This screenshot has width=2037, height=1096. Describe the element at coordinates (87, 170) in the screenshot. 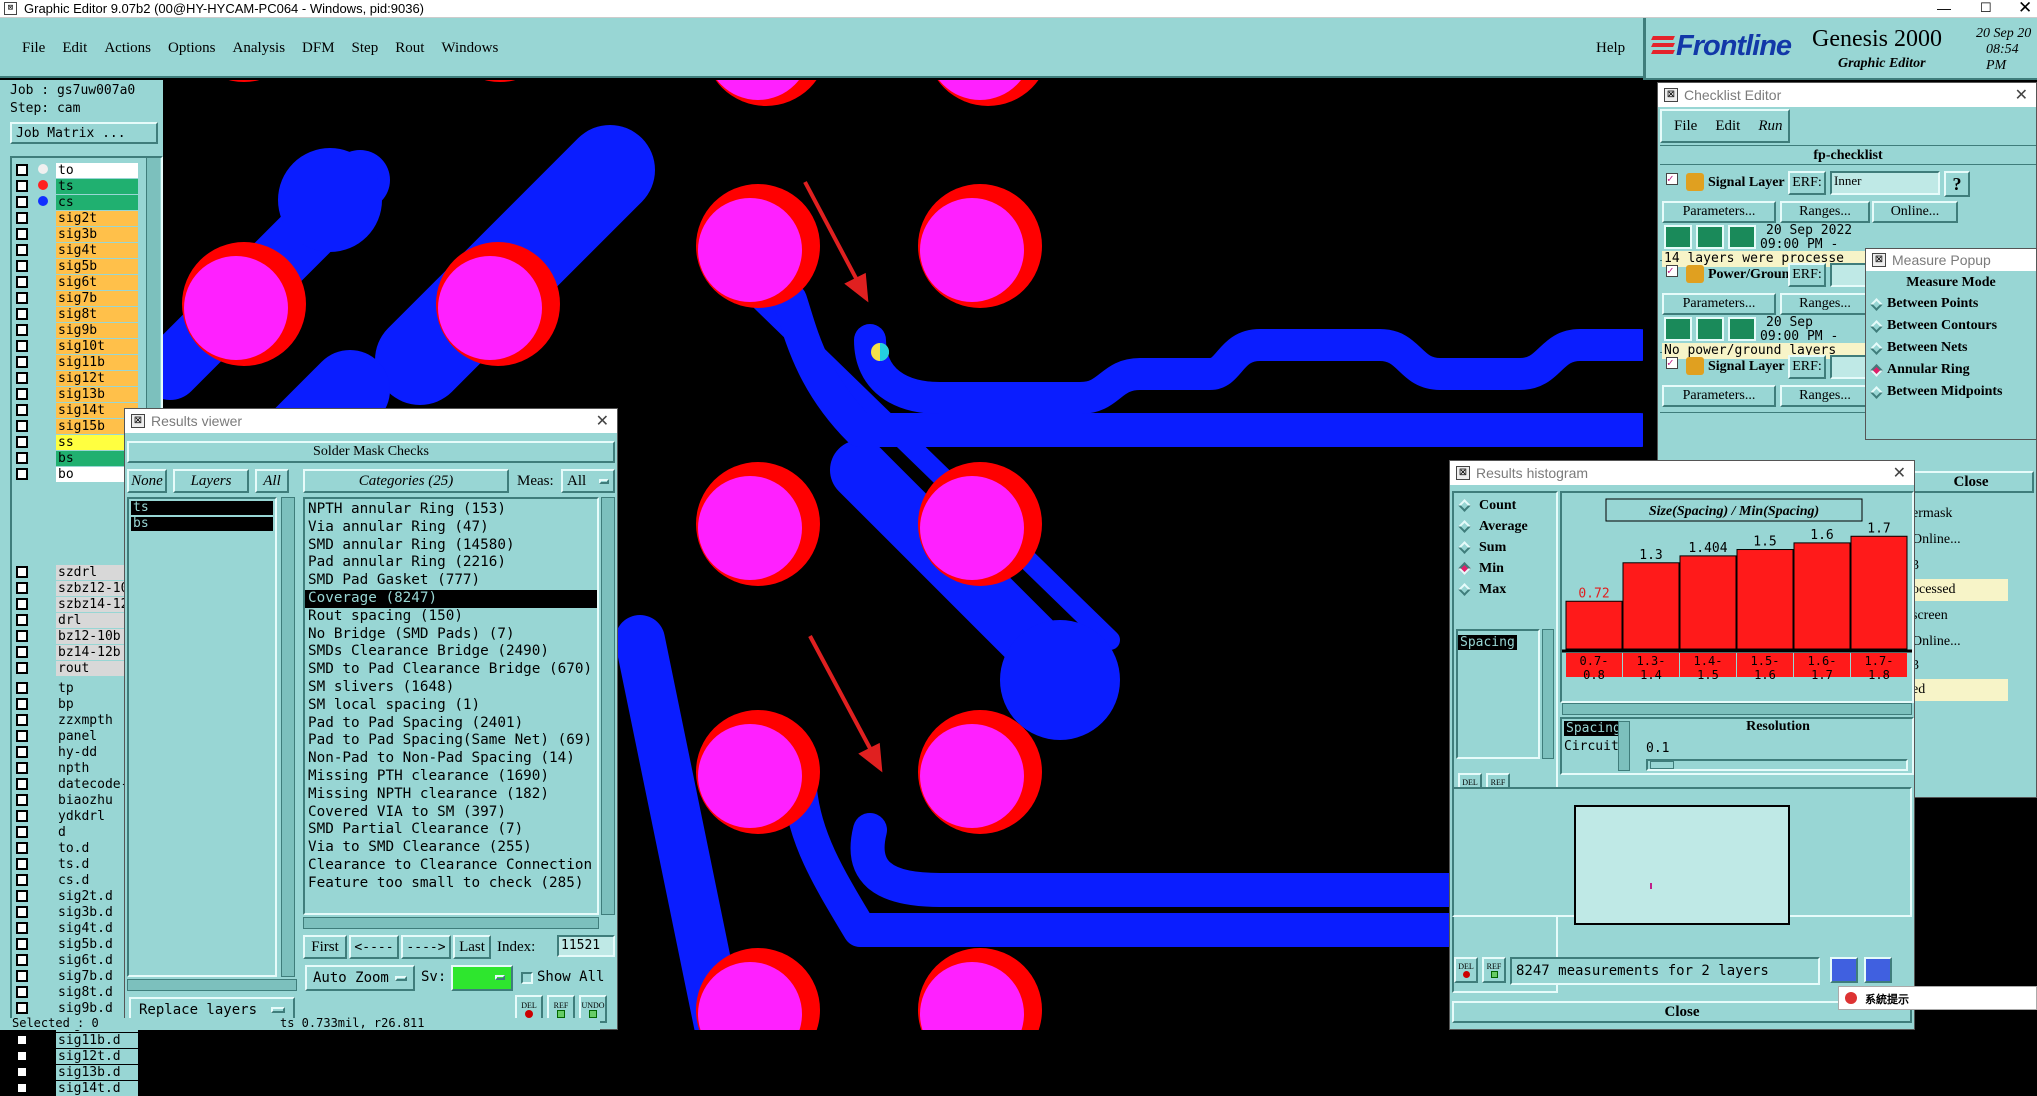

I see `layer-row: to` at that location.